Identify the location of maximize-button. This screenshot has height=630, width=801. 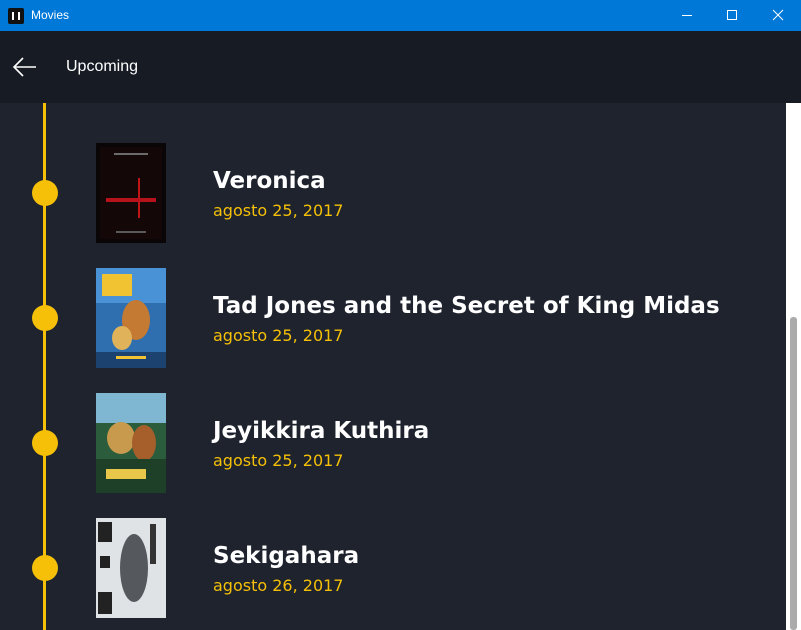
(732, 15).